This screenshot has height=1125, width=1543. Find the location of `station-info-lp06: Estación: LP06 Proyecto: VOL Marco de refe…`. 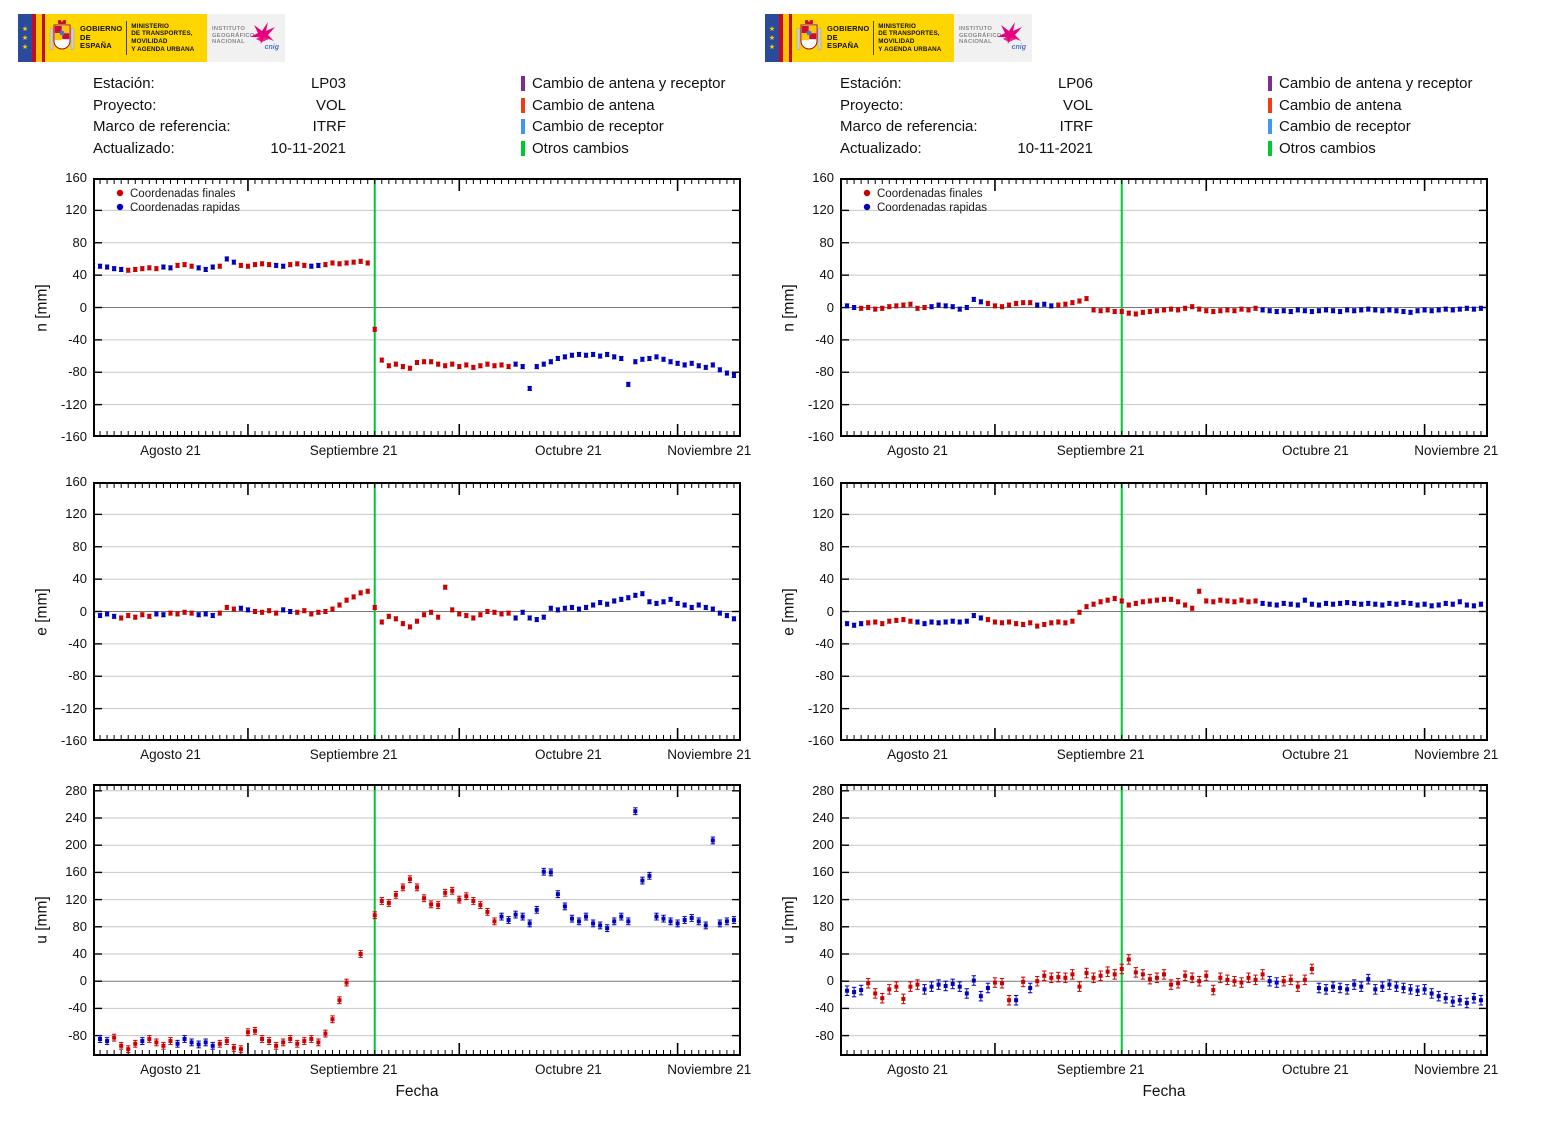

station-info-lp06: Estación: LP06 Proyecto: VOL Marco de refe… is located at coordinates (966, 116).